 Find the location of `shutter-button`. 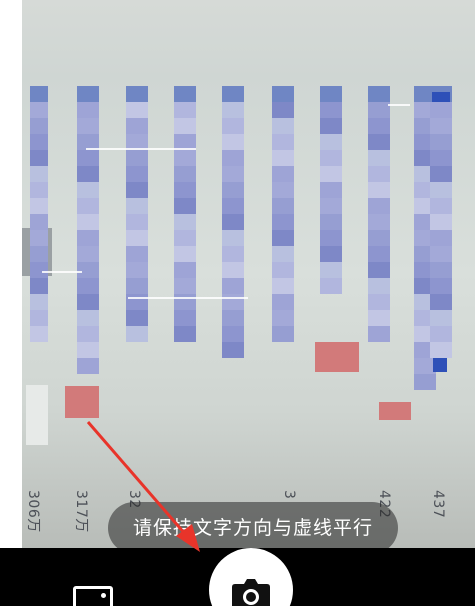

shutter-button is located at coordinates (251, 577).